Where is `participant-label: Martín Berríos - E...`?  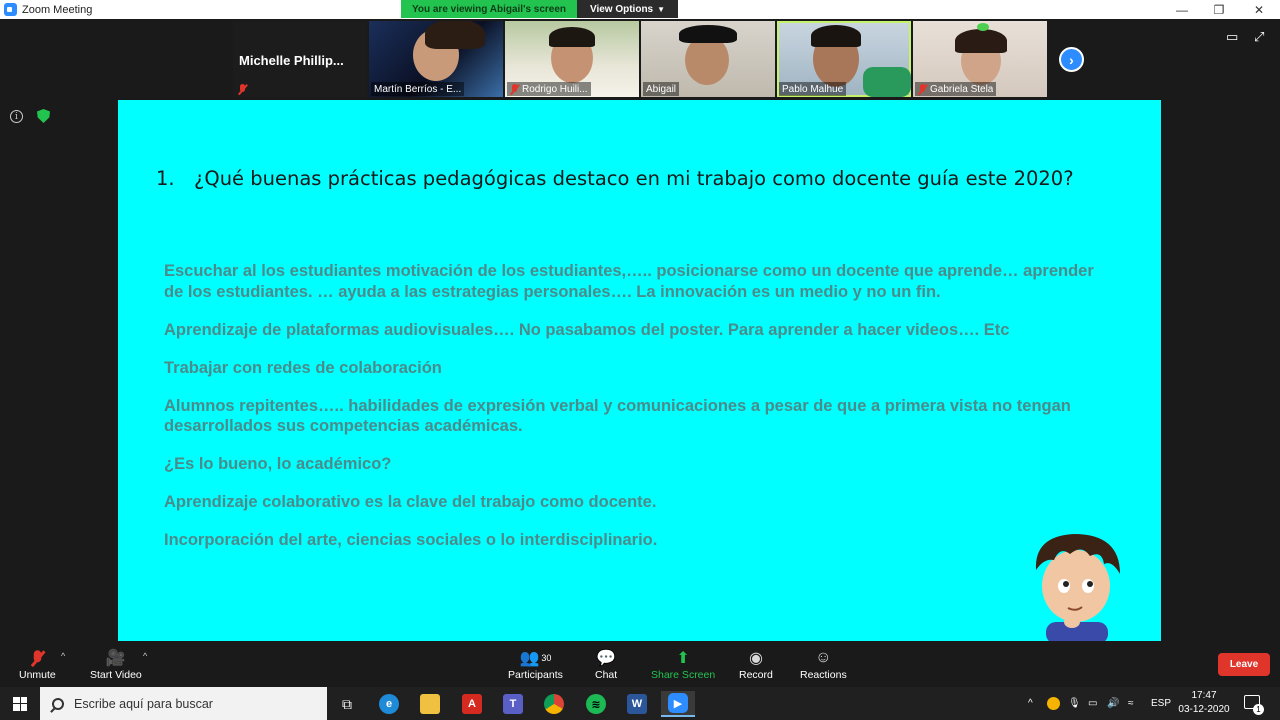
participant-label: Martín Berríos - E... is located at coordinates (418, 89).